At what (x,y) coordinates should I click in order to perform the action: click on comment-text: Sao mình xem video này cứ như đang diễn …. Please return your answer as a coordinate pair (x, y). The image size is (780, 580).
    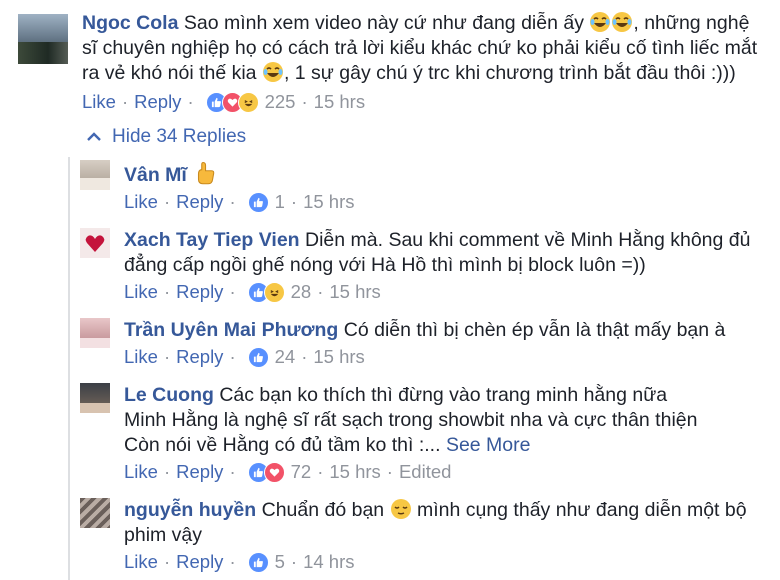
    Looking at the image, I should click on (386, 23).